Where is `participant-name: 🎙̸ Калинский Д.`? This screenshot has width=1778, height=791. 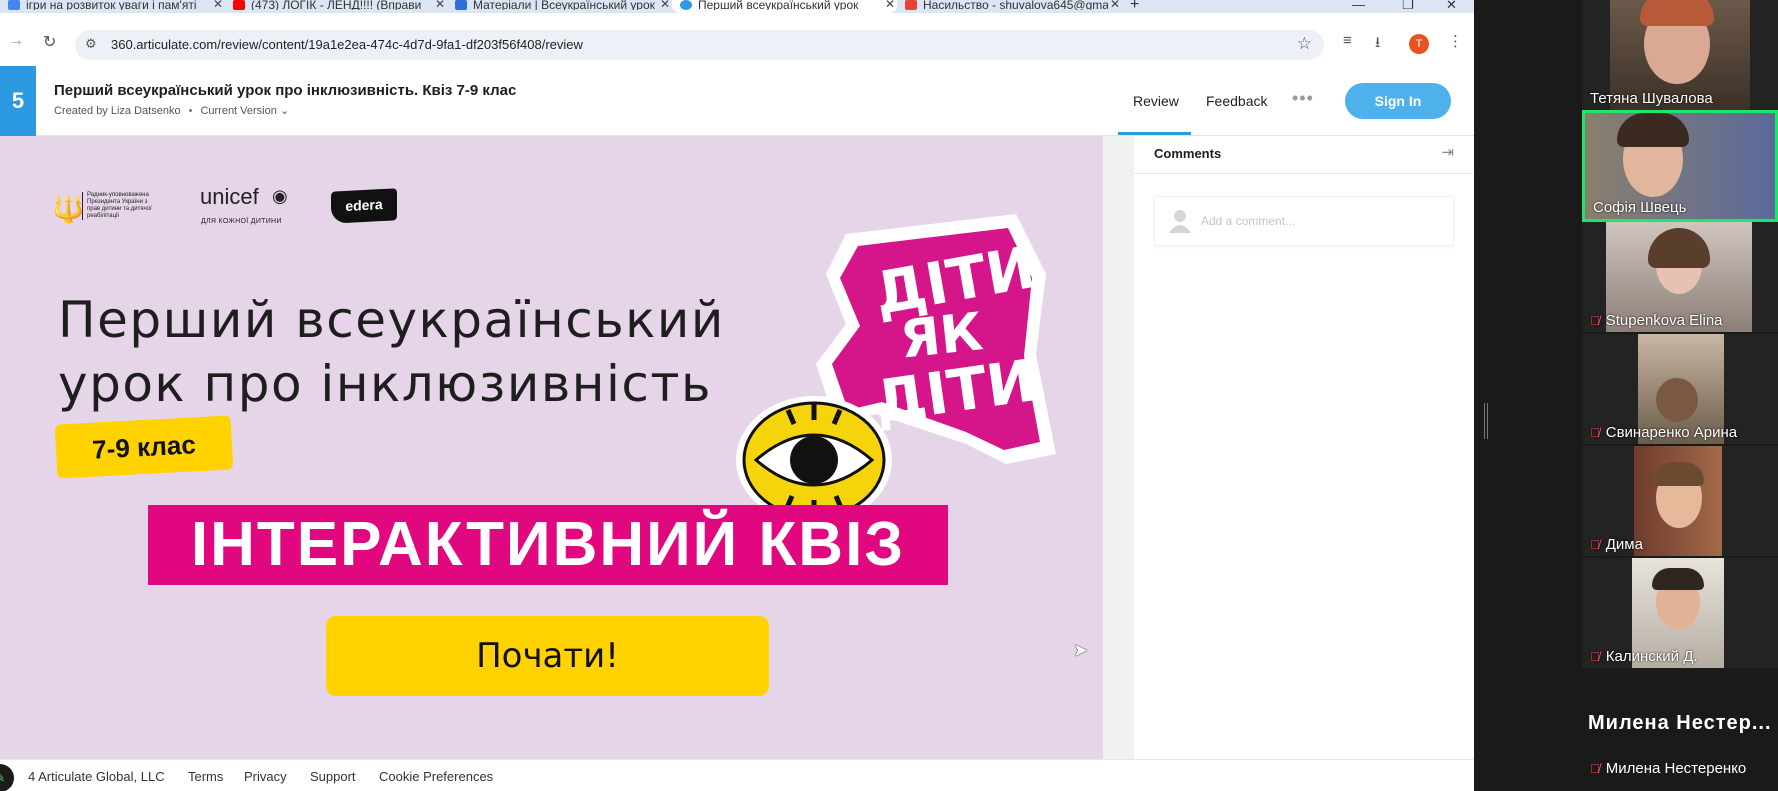
participant-name: 🎙̸ Калинский Д. is located at coordinates (1644, 656).